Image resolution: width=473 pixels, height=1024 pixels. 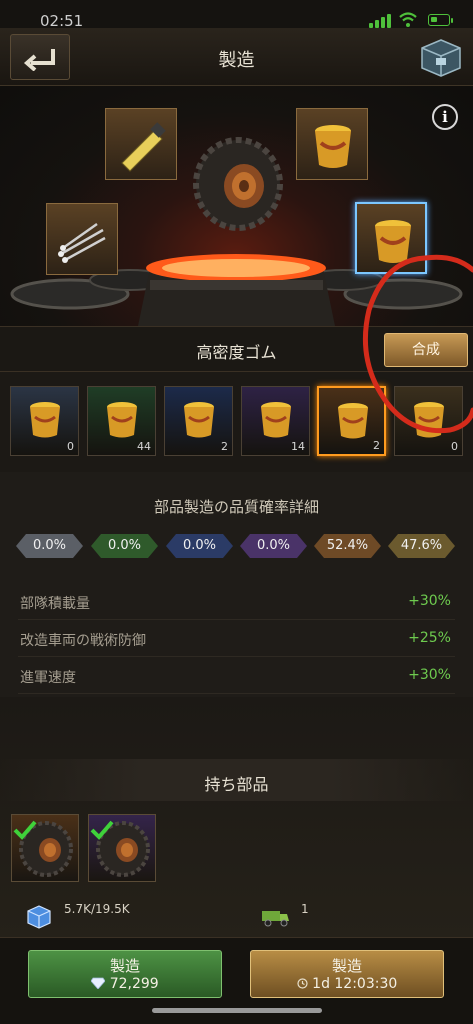 I want to click on diamond-cost: 72,299, so click(x=134, y=984).